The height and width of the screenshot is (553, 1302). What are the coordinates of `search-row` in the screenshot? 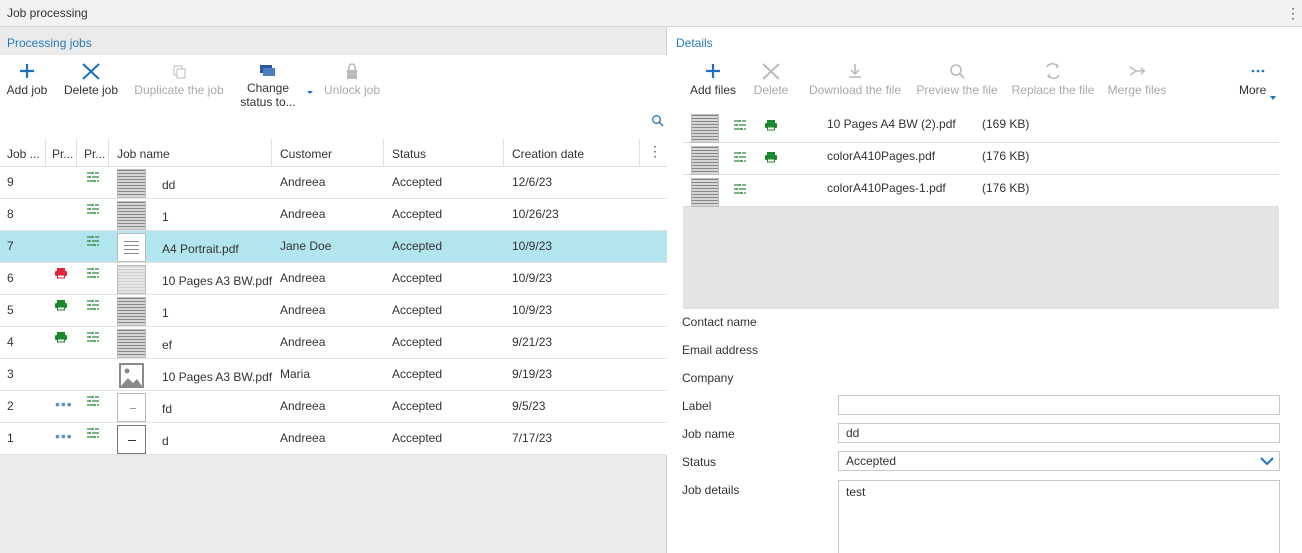 It's located at (333, 121).